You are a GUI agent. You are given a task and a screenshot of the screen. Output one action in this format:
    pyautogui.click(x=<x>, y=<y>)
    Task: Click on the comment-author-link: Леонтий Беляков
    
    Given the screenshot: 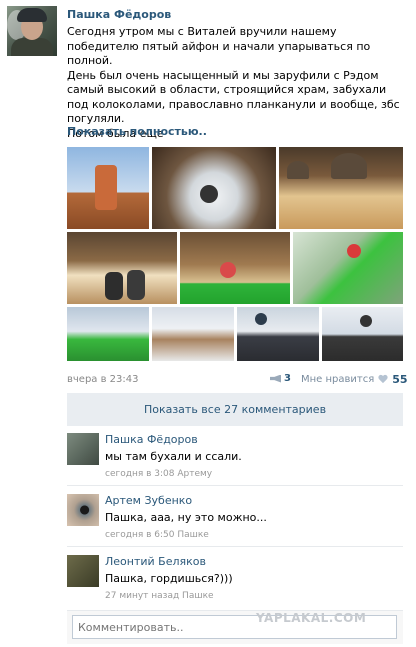 What is the action you would take?
    pyautogui.click(x=155, y=561)
    